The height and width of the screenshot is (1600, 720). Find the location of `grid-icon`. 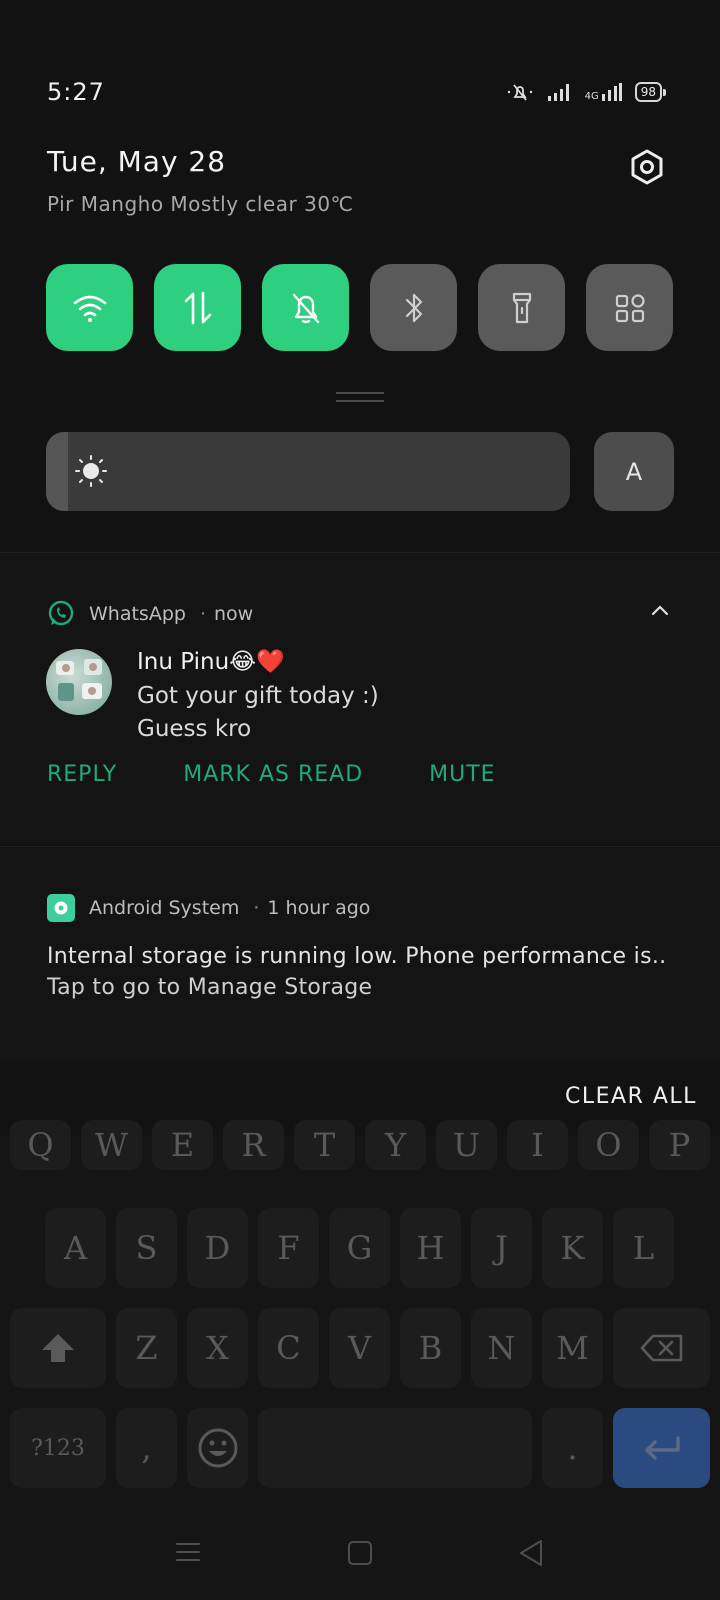

grid-icon is located at coordinates (630, 307).